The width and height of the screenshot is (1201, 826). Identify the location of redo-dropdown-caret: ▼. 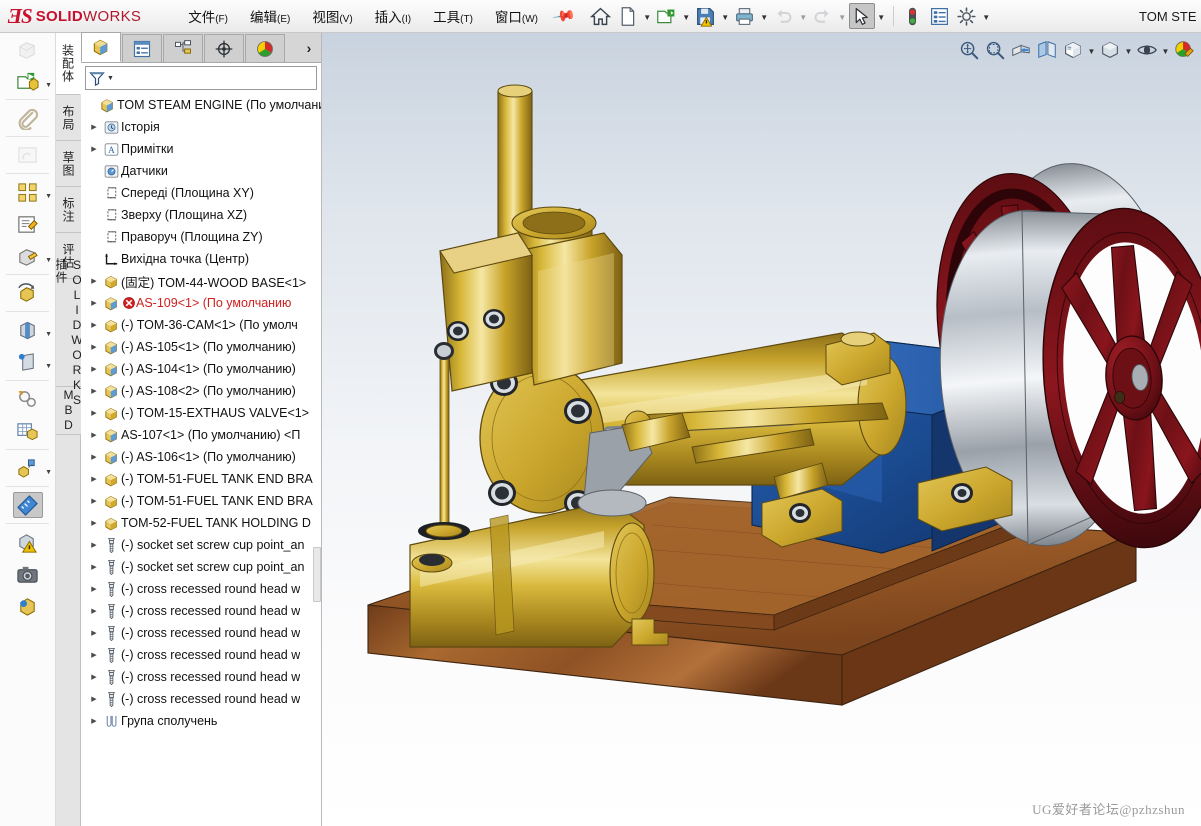
(842, 16).